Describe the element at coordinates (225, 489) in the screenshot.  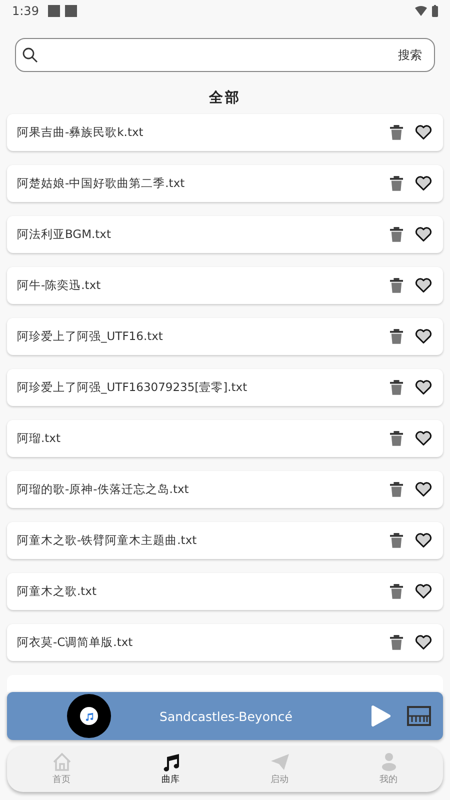
I see `song-item: 阿瑠的歌-原神-佚落迁忘之岛.txt` at that location.